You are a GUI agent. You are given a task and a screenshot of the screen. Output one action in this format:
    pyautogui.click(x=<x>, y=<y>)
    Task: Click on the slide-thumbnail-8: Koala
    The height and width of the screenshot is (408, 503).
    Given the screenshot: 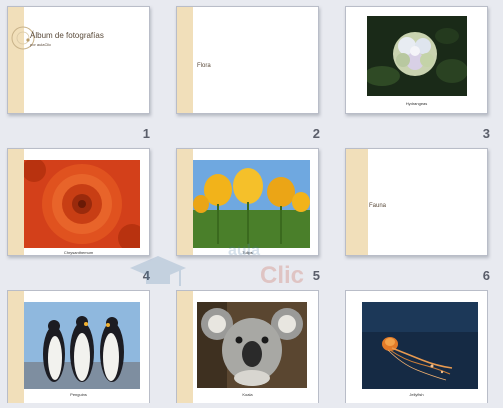 What is the action you would take?
    pyautogui.click(x=247, y=346)
    